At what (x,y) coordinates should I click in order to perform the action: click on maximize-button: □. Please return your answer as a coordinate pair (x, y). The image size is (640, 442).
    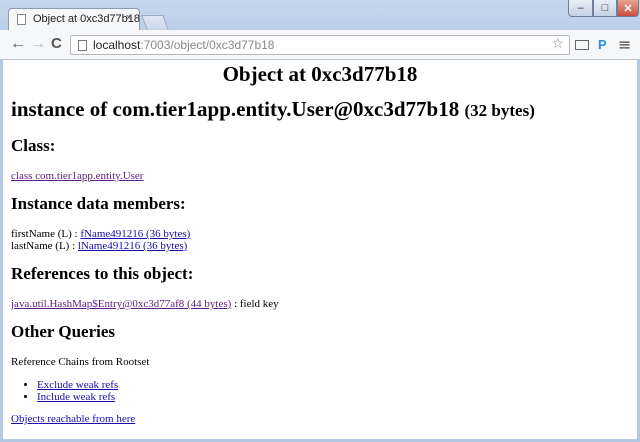
    Looking at the image, I should click on (605, 8).